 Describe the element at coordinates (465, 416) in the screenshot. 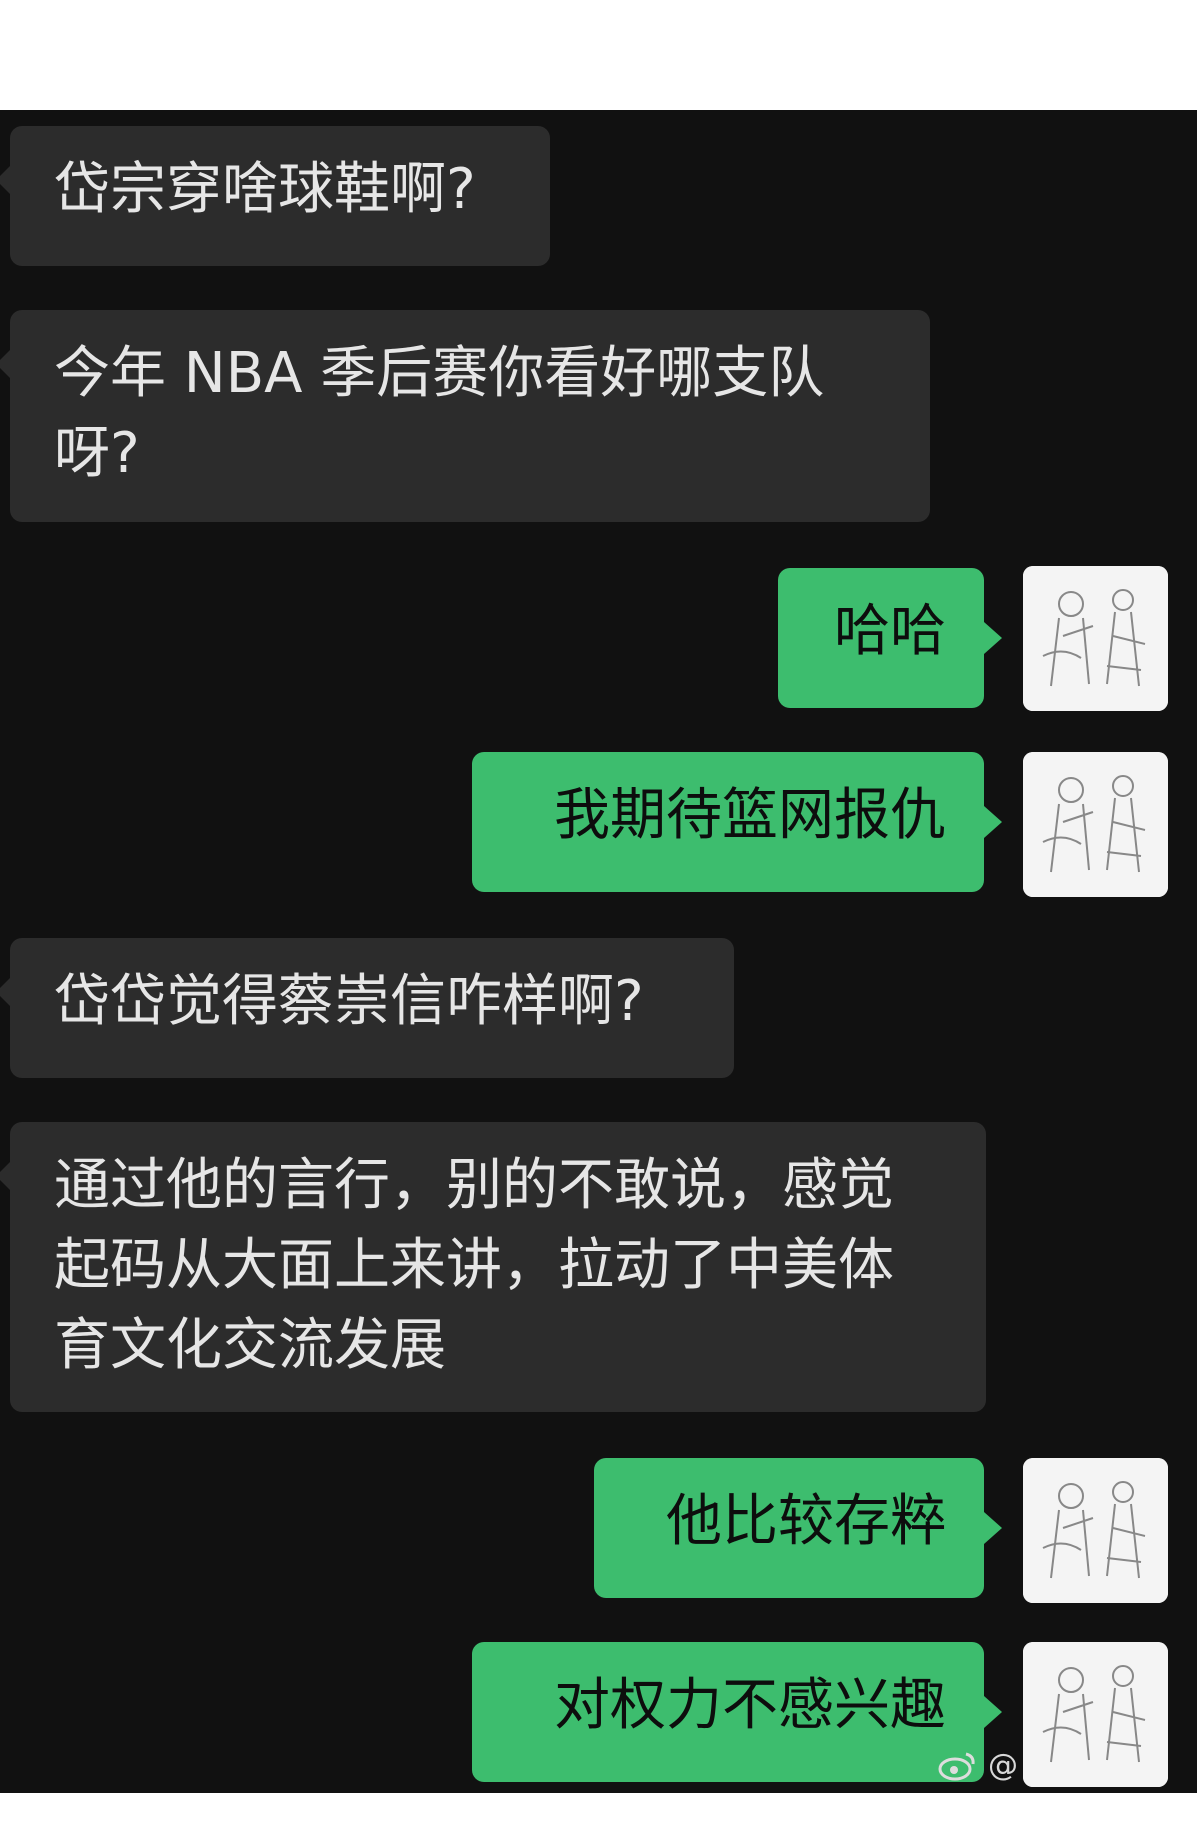

I see `message-bubble-received: 今年 NBA 季后赛你看好哪支队 呀?` at that location.